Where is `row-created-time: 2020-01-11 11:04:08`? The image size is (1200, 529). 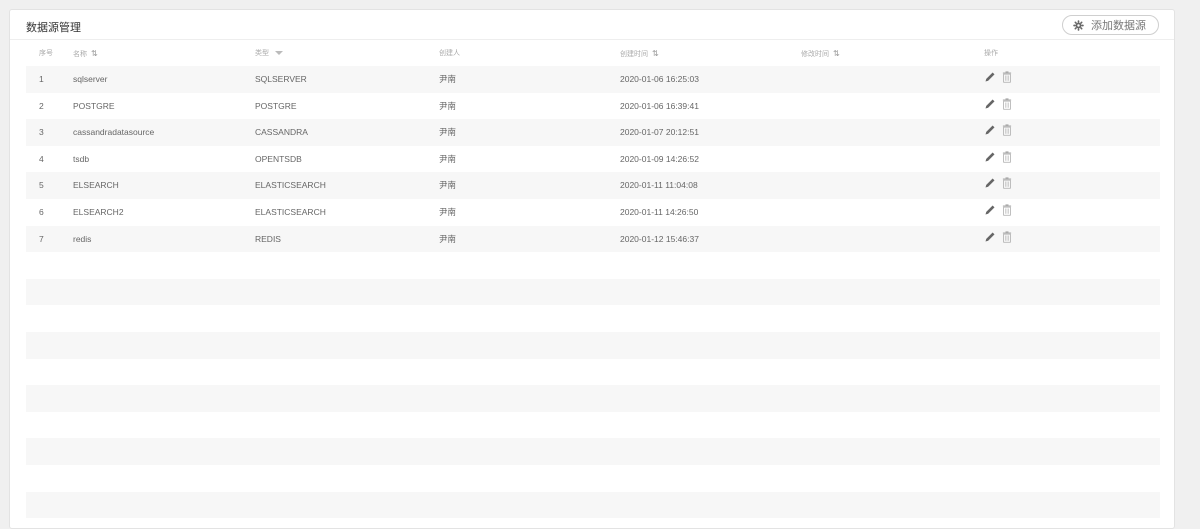
row-created-time: 2020-01-11 11:04:08 is located at coordinates (659, 185).